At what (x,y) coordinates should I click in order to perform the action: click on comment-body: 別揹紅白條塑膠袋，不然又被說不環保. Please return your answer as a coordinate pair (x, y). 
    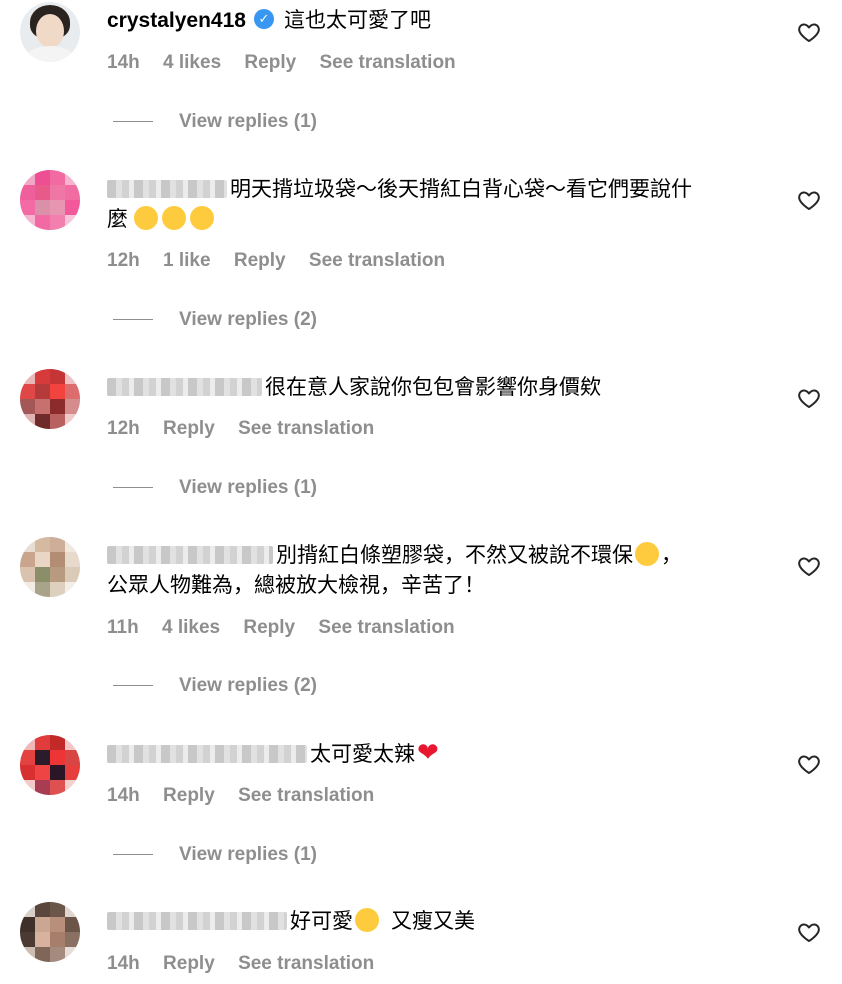
    Looking at the image, I should click on (454, 555).